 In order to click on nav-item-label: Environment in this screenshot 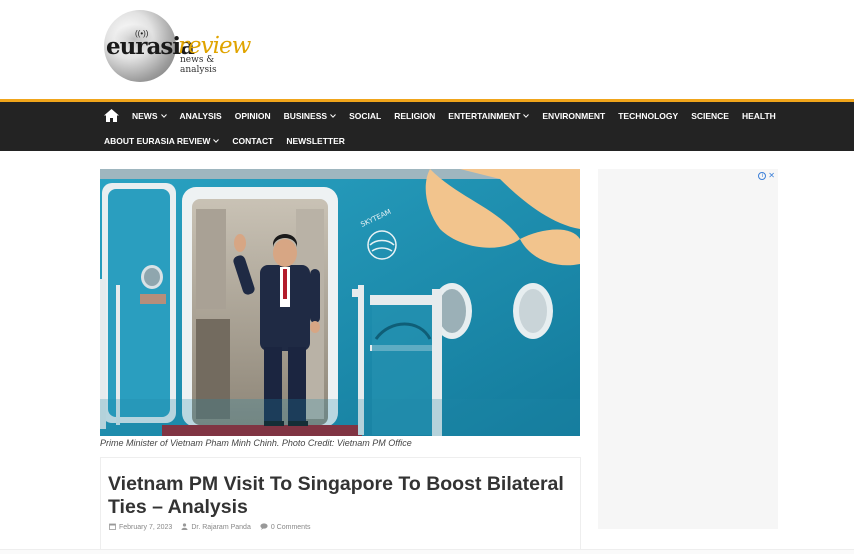, I will do `click(574, 116)`.